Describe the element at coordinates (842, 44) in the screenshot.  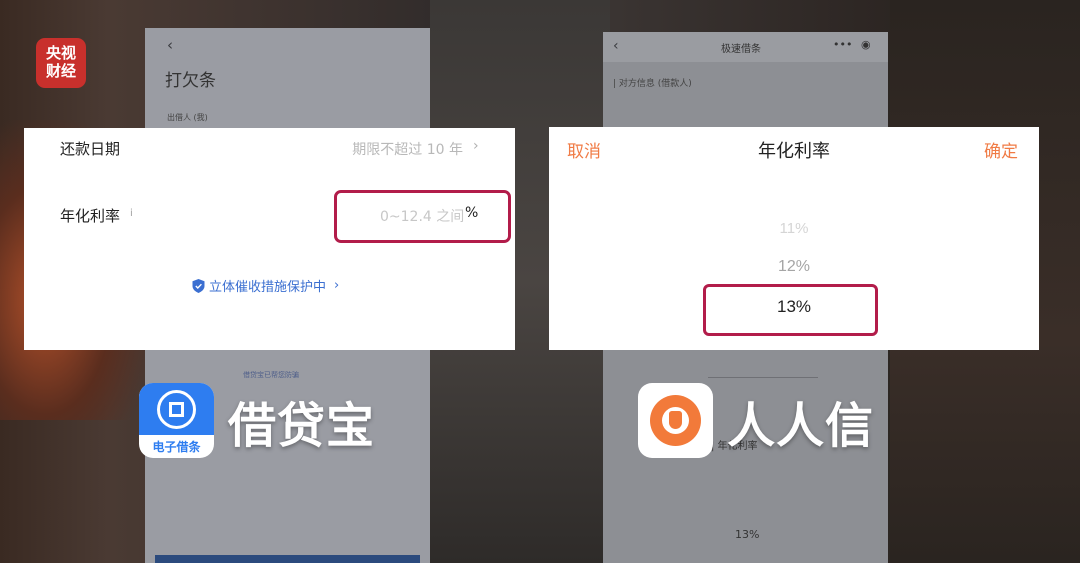
I see `more-icon: •••` at that location.